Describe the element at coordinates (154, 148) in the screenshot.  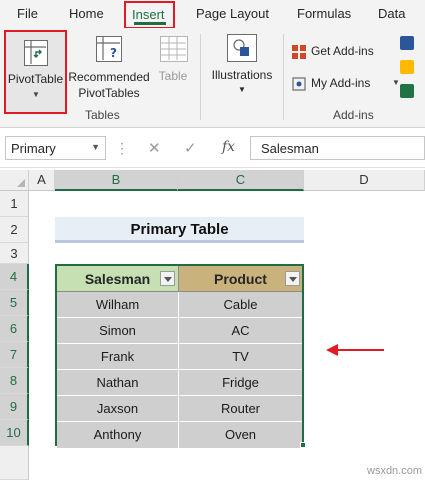
I see `cancel-icon: ✕` at that location.